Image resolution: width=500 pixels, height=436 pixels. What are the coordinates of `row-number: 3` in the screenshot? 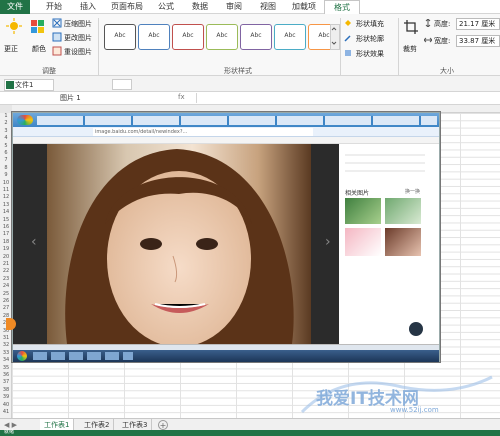 It's located at (6, 131).